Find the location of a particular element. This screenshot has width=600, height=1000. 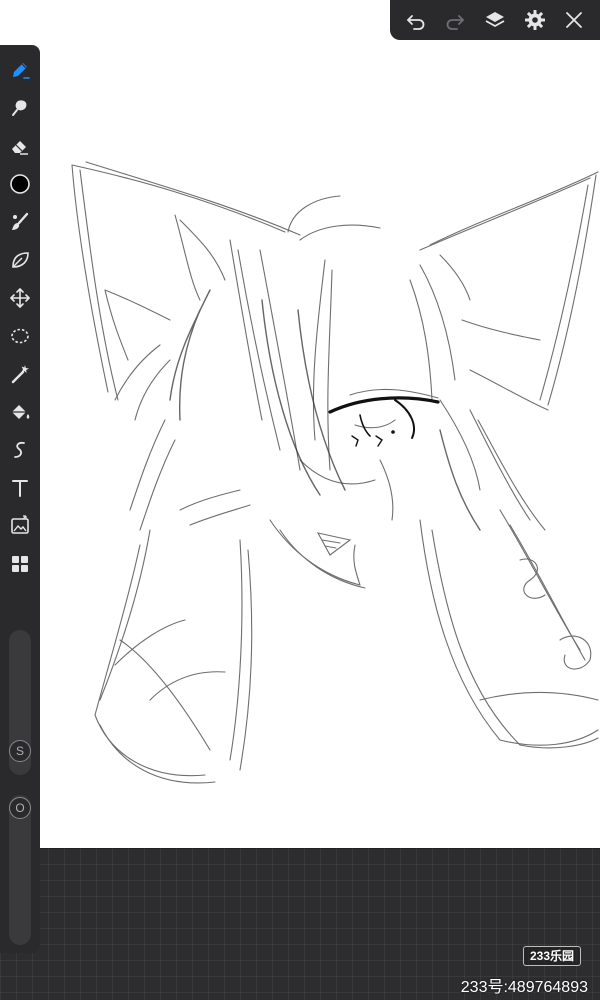

close-icon is located at coordinates (574, 20).